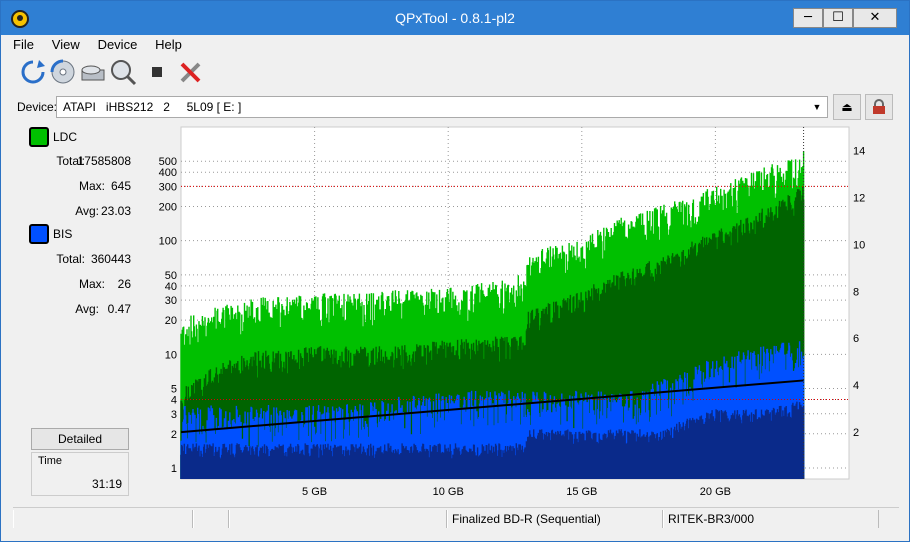 Image resolution: width=910 pixels, height=542 pixels. Describe the element at coordinates (171, 301) in the screenshot. I see `y-left-tick-label: 30` at that location.